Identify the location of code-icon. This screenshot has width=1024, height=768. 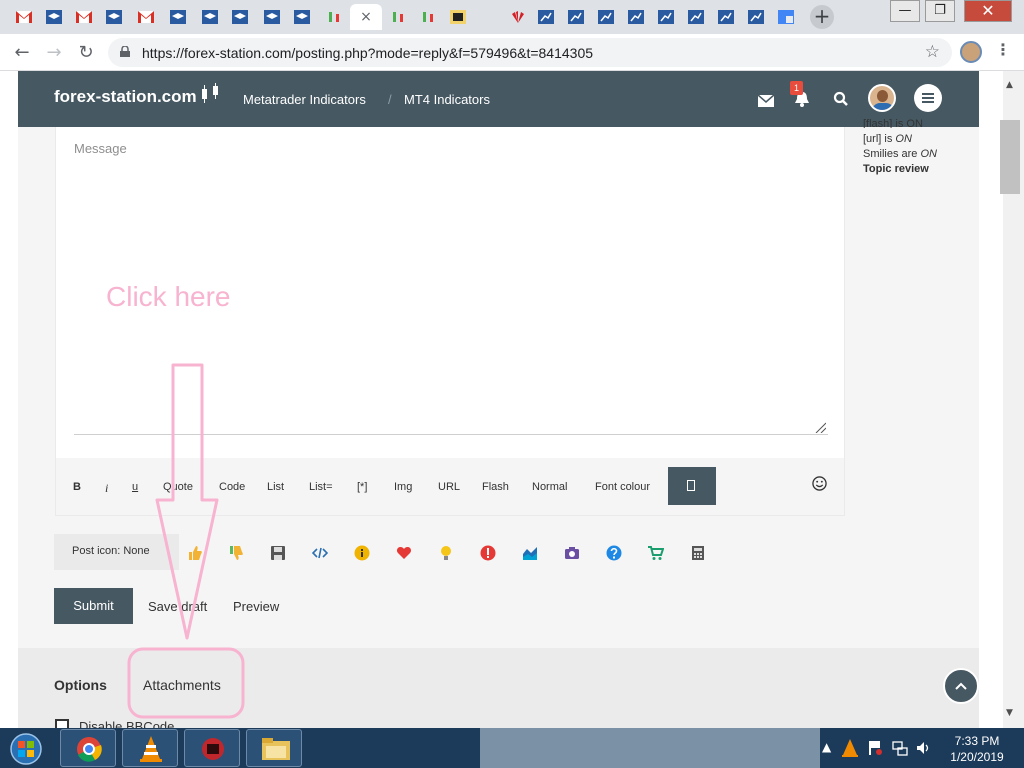
(320, 553).